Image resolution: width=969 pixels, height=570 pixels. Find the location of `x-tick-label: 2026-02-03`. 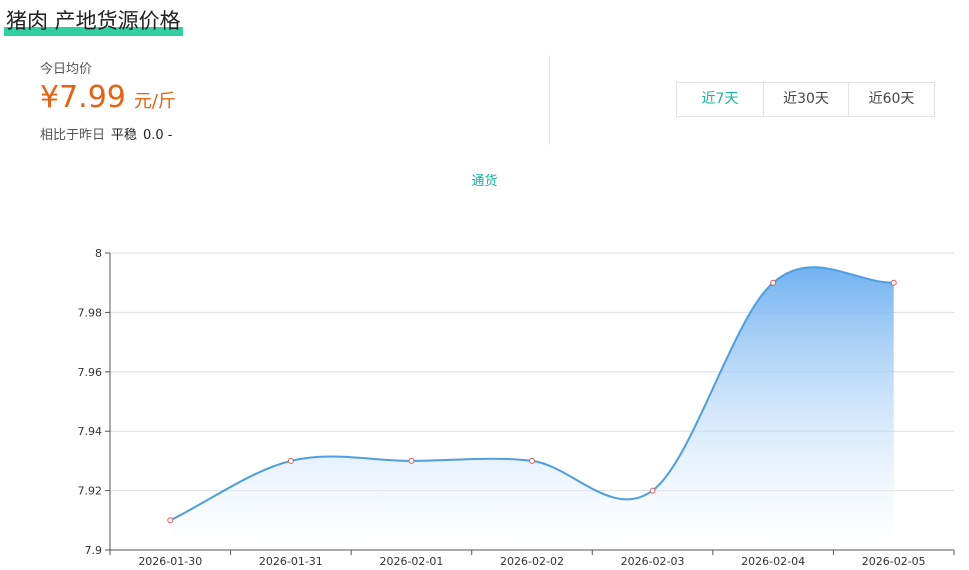

x-tick-label: 2026-02-03 is located at coordinates (653, 561).